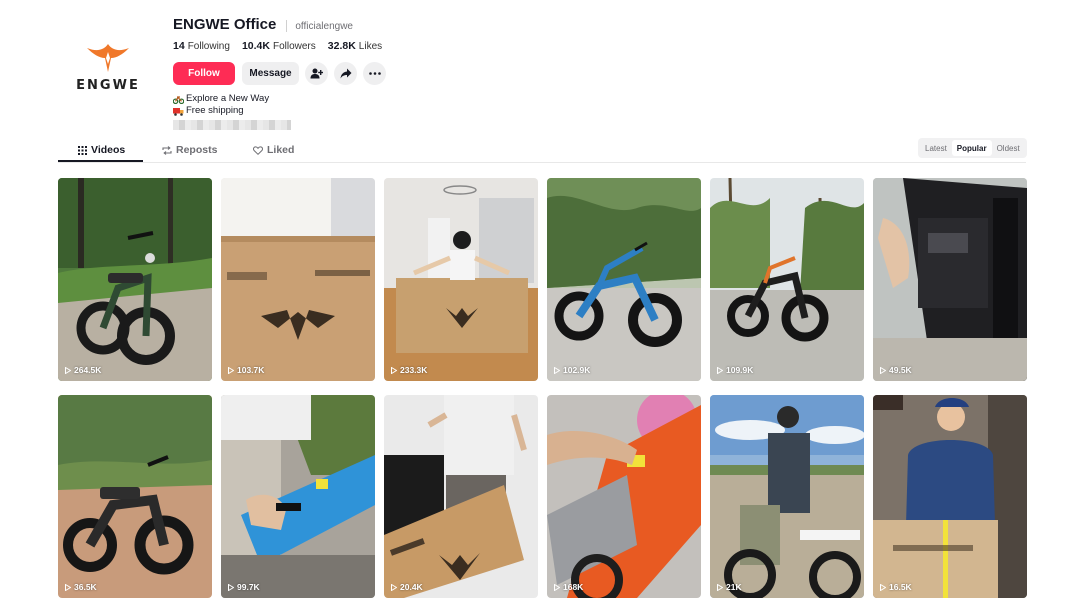 This screenshot has width=1080, height=608. What do you see at coordinates (270, 73) in the screenshot?
I see `message-button: Message` at bounding box center [270, 73].